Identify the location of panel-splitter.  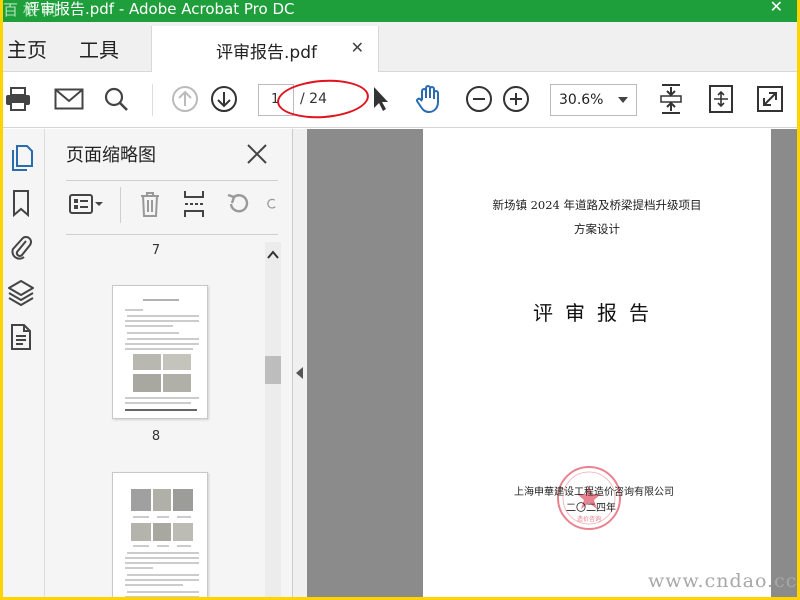
(300, 363).